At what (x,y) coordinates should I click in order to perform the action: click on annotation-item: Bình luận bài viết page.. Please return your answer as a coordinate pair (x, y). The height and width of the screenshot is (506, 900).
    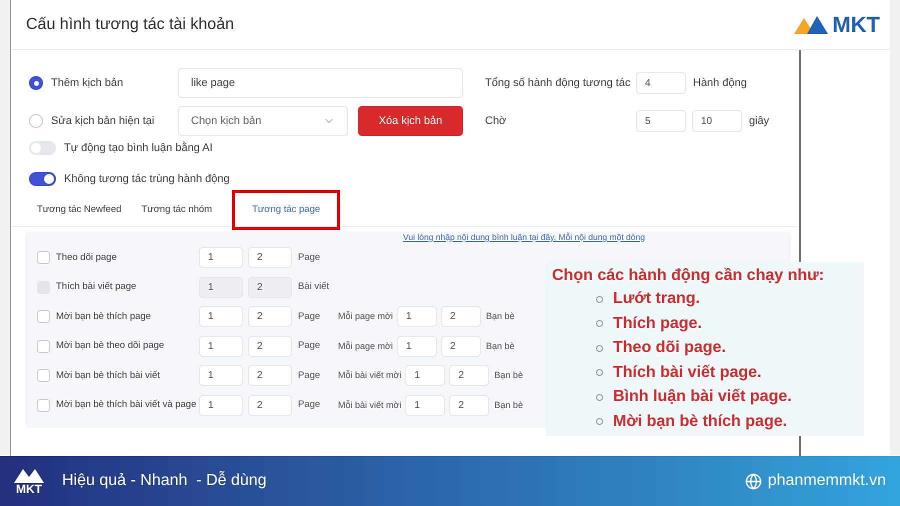
    Looking at the image, I should click on (702, 397).